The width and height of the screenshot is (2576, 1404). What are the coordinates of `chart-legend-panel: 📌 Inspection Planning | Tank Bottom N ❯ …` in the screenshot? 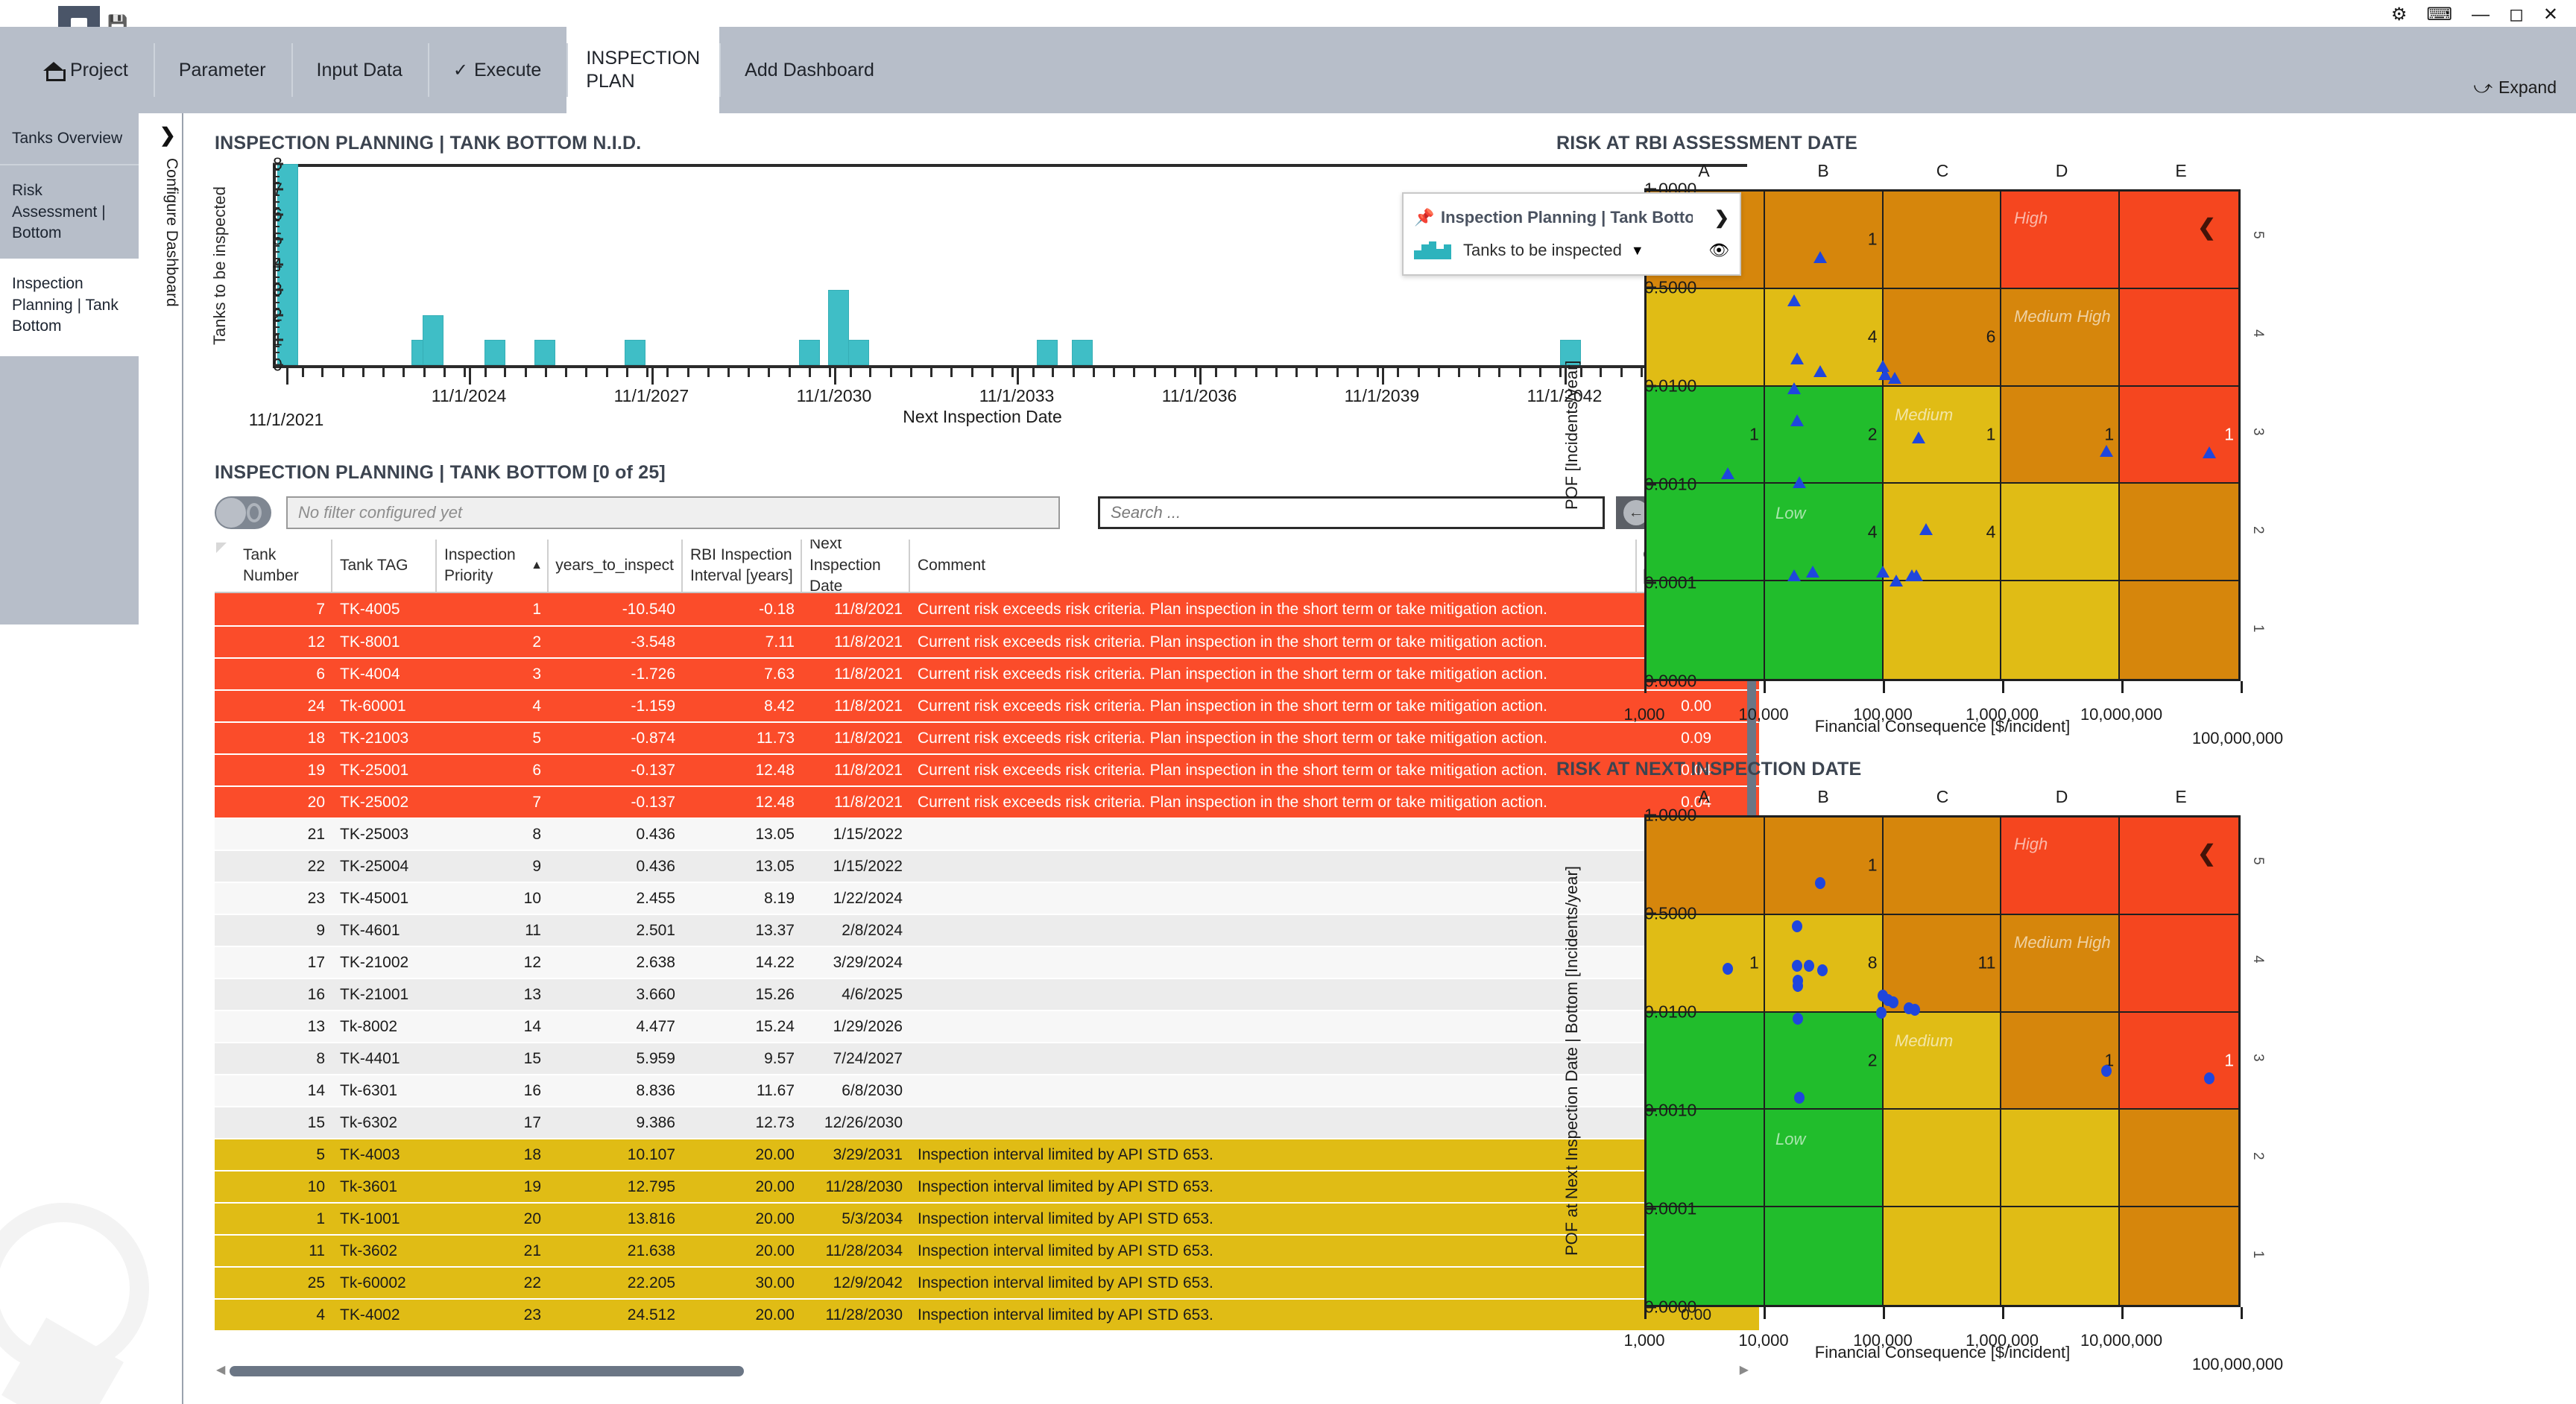 It's located at (1571, 234).